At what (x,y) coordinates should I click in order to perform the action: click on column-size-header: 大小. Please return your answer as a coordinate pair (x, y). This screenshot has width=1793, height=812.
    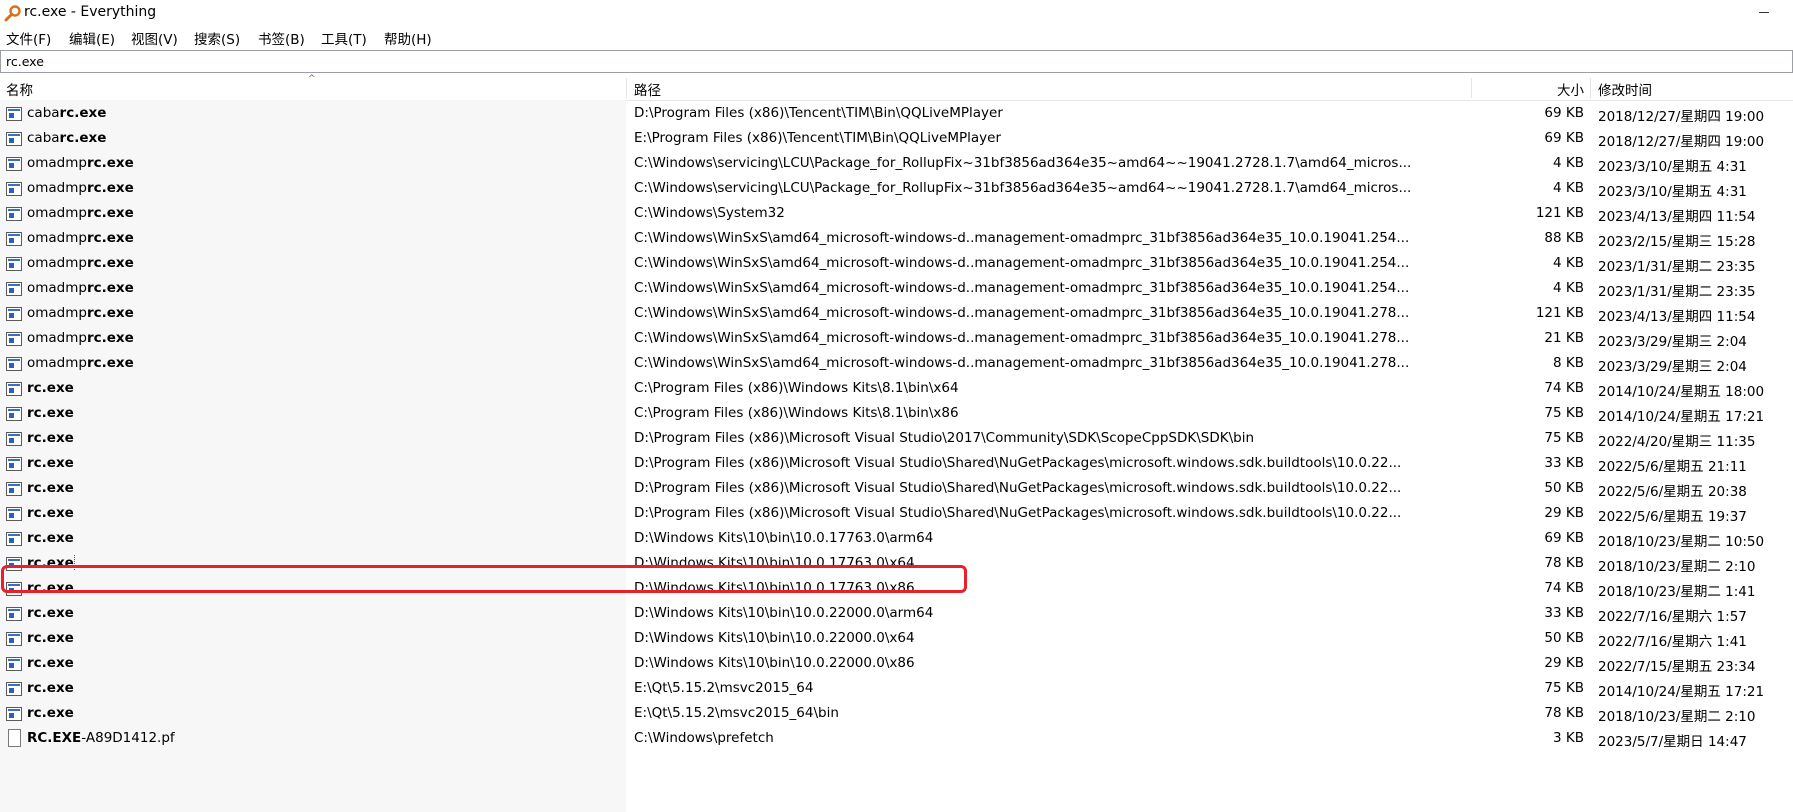
    Looking at the image, I should click on (1528, 89).